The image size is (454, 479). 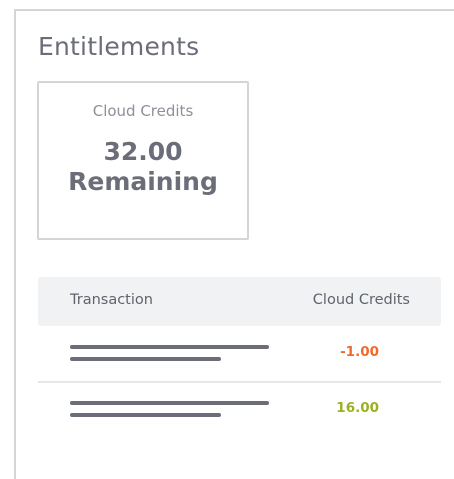 What do you see at coordinates (119, 46) in the screenshot?
I see `page-title: Entitlements` at bounding box center [119, 46].